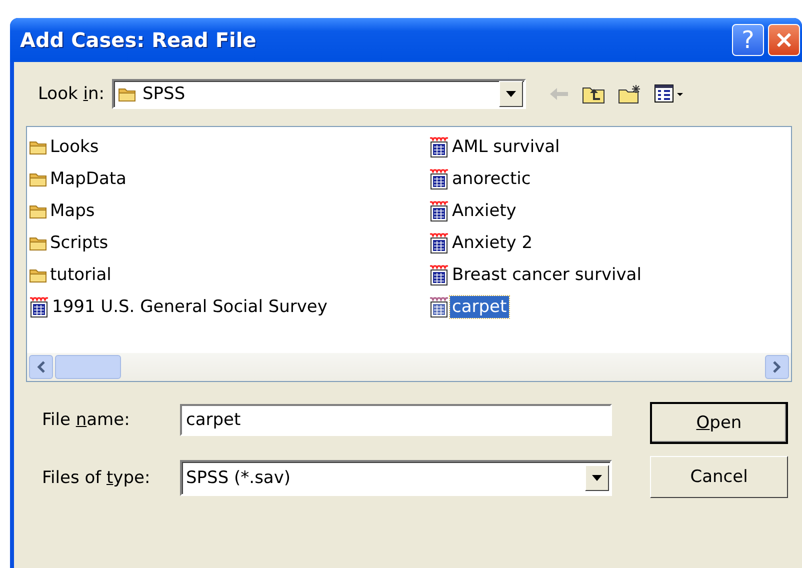 The width and height of the screenshot is (802, 568). I want to click on file-type-label: Files of type:, so click(97, 478).